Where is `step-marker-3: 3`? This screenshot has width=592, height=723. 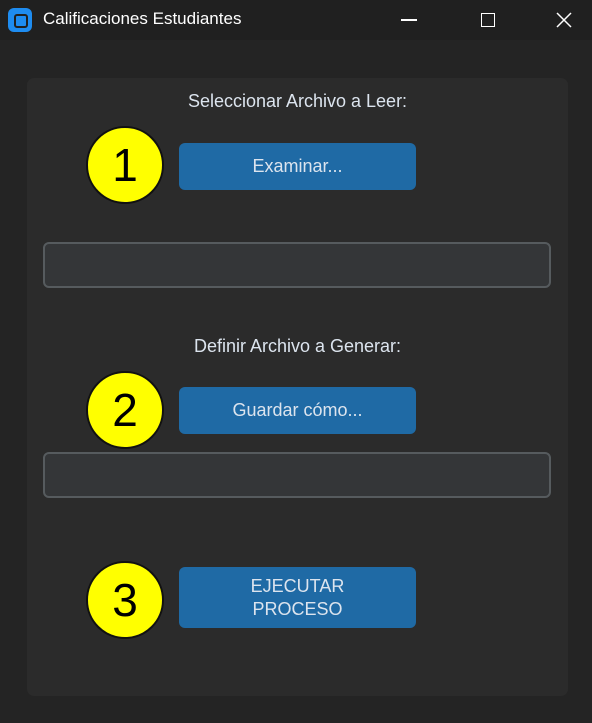
step-marker-3: 3 is located at coordinates (125, 600).